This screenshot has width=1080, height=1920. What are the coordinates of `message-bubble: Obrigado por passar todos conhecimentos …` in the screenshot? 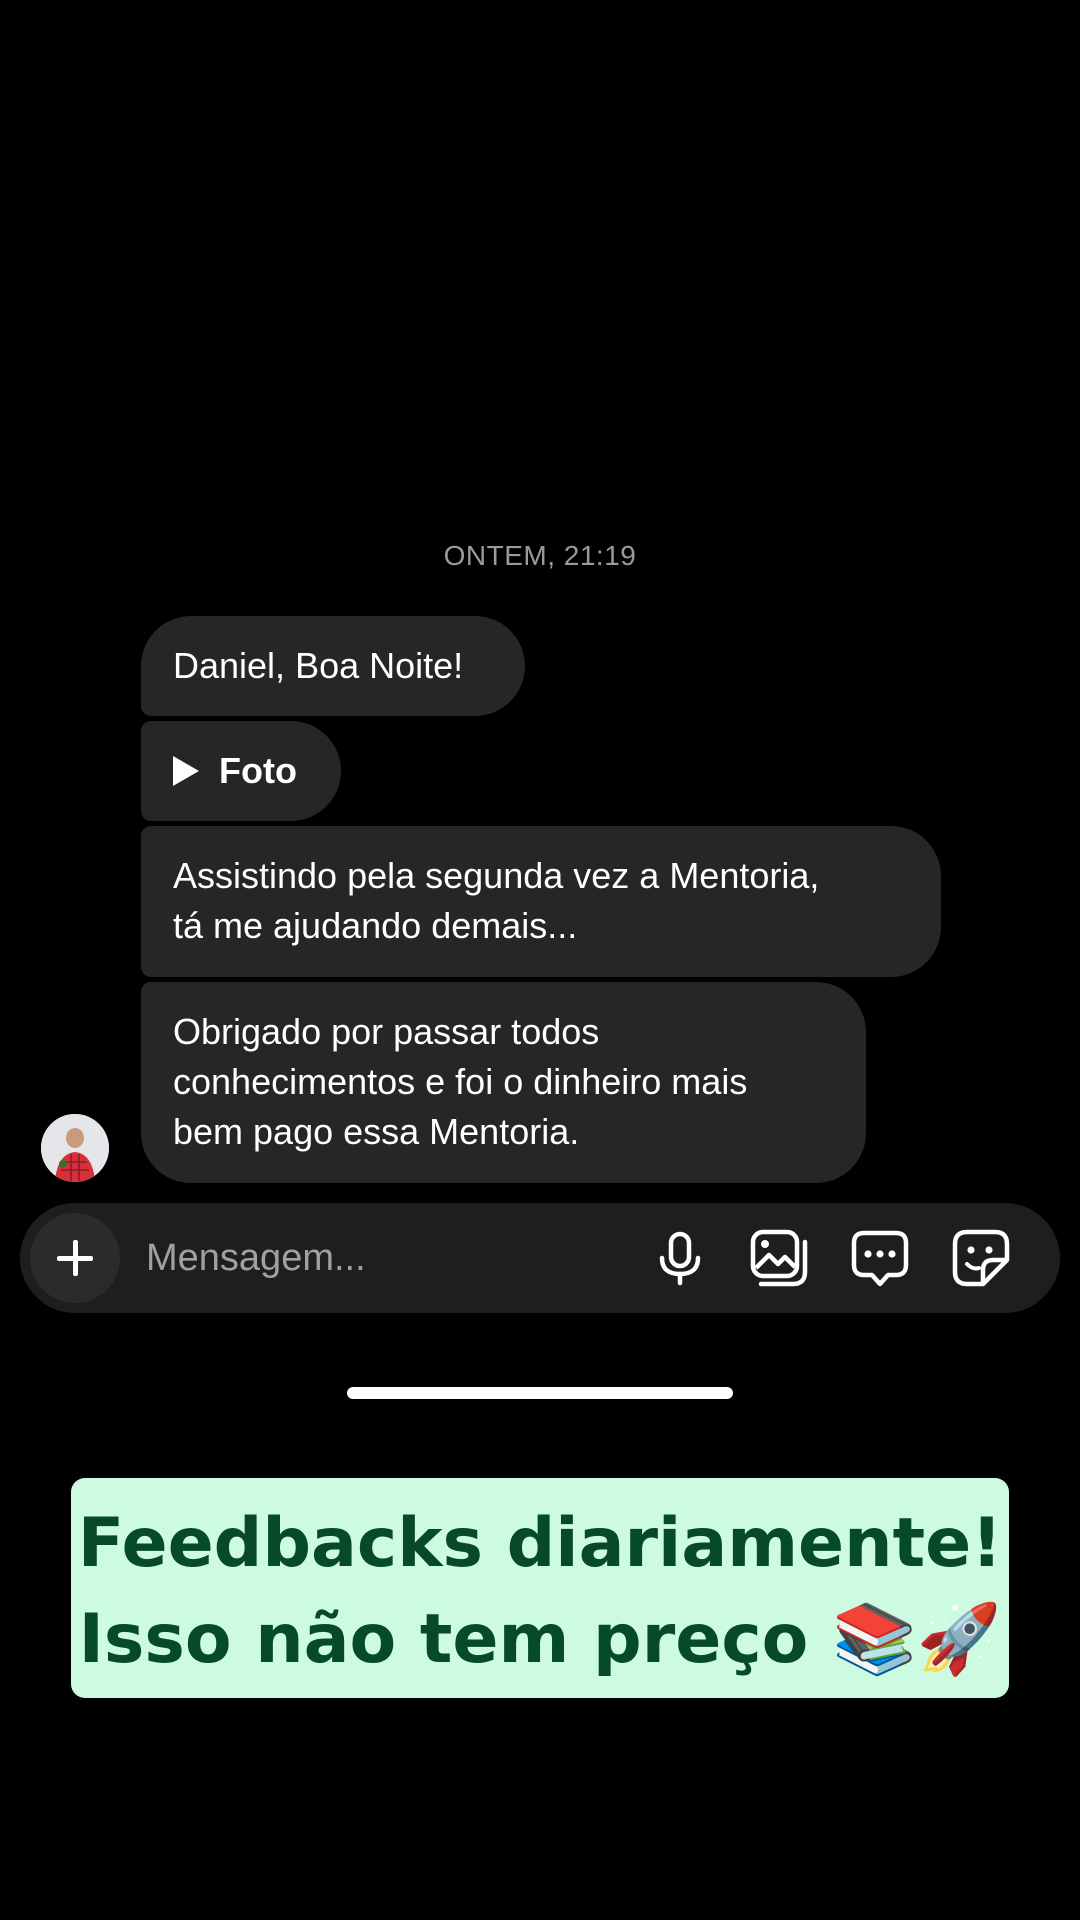 It's located at (503, 1082).